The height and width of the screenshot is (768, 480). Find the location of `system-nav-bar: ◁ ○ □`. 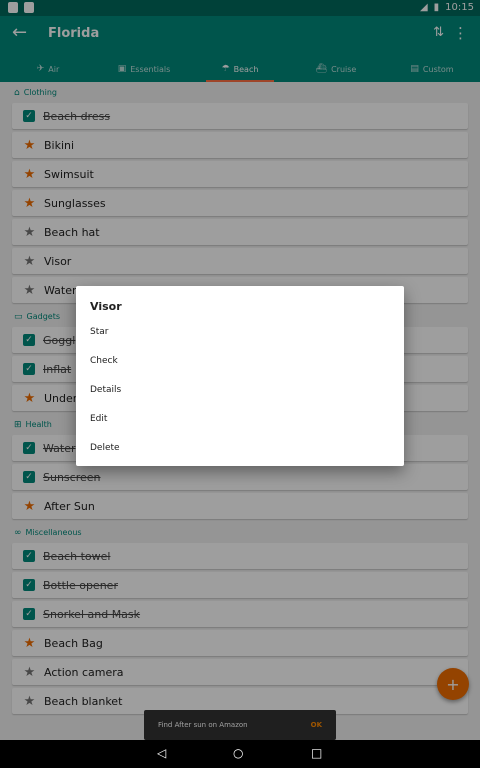

system-nav-bar: ◁ ○ □ is located at coordinates (240, 754).